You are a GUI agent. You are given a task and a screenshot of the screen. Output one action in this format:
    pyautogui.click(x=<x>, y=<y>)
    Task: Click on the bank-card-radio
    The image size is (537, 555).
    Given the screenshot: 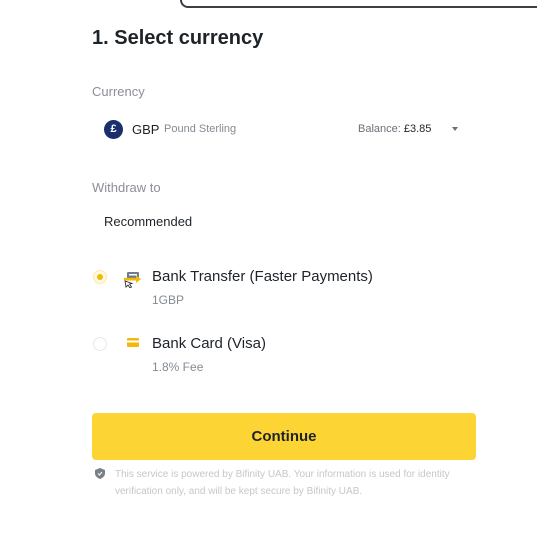 What is the action you would take?
    pyautogui.click(x=100, y=344)
    